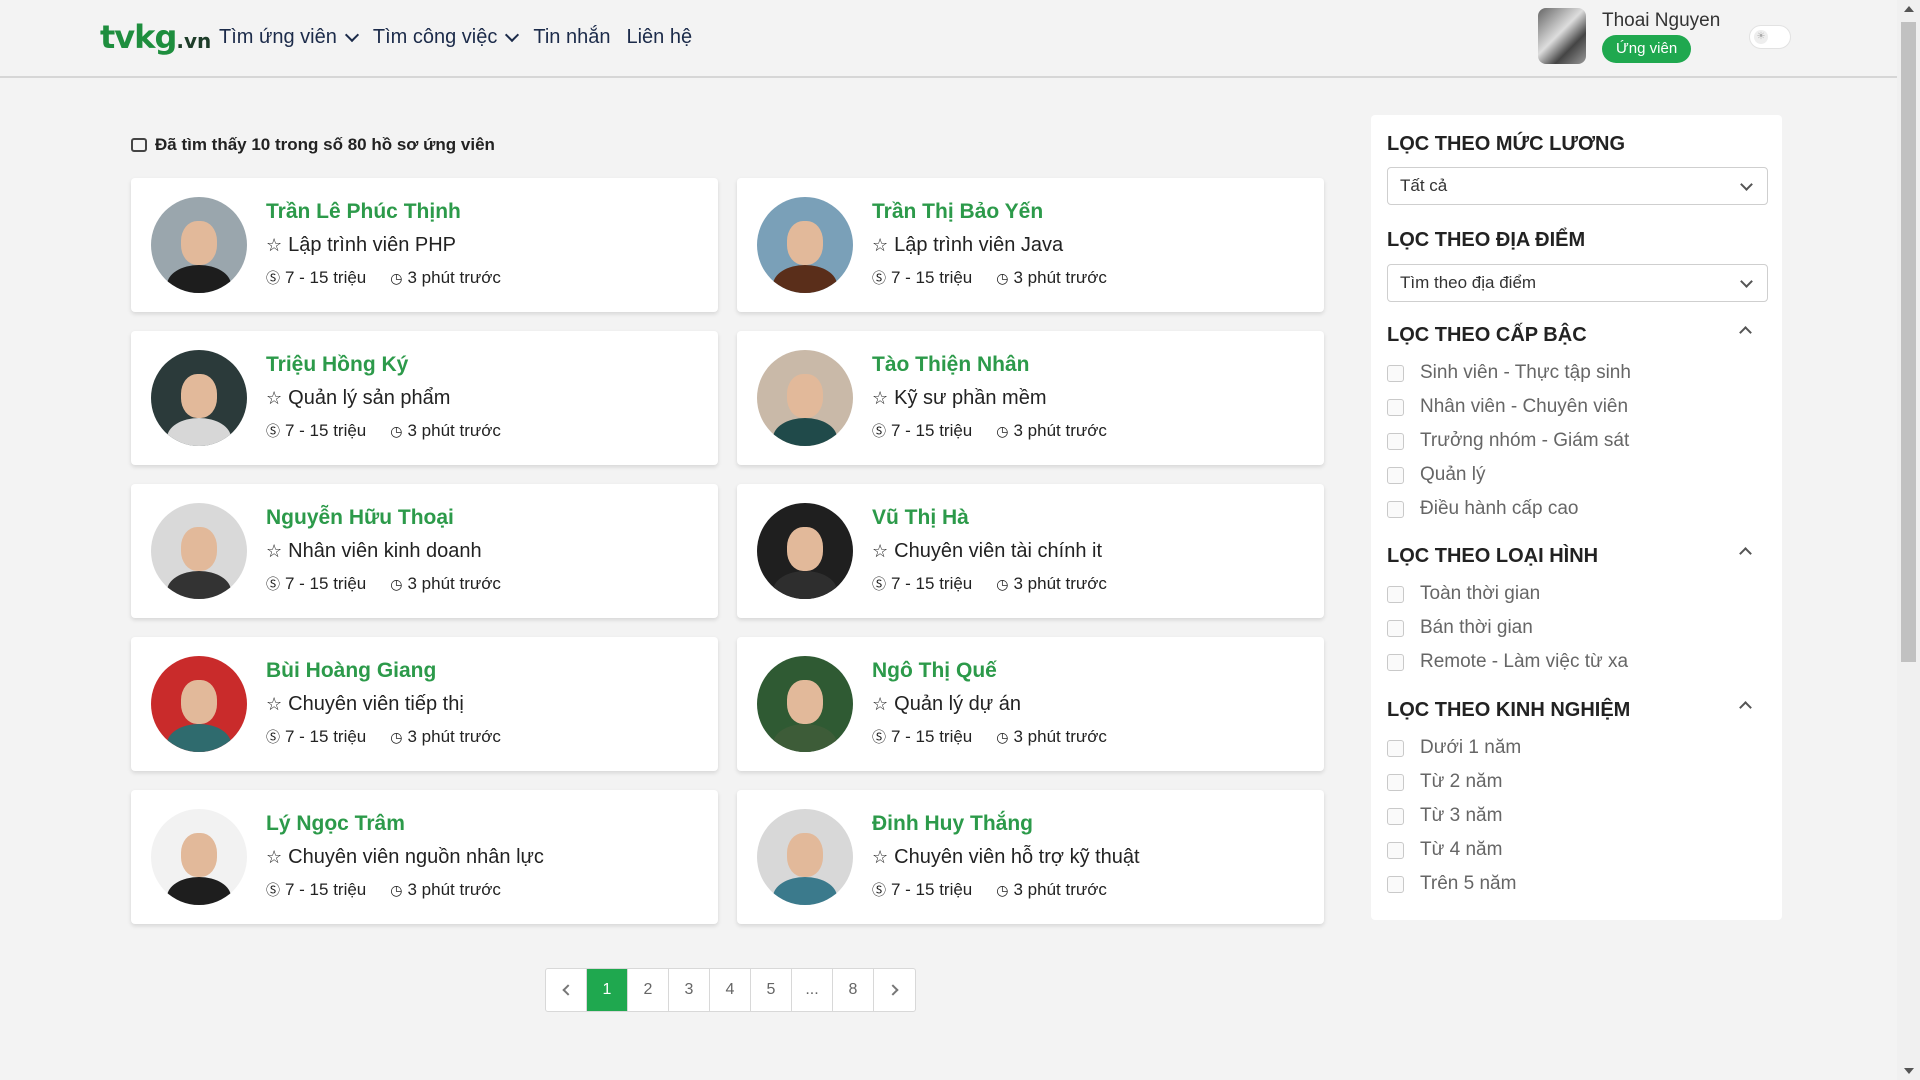 The height and width of the screenshot is (1080, 1920). I want to click on nav-find-jobs: Tìm công việc, so click(446, 37).